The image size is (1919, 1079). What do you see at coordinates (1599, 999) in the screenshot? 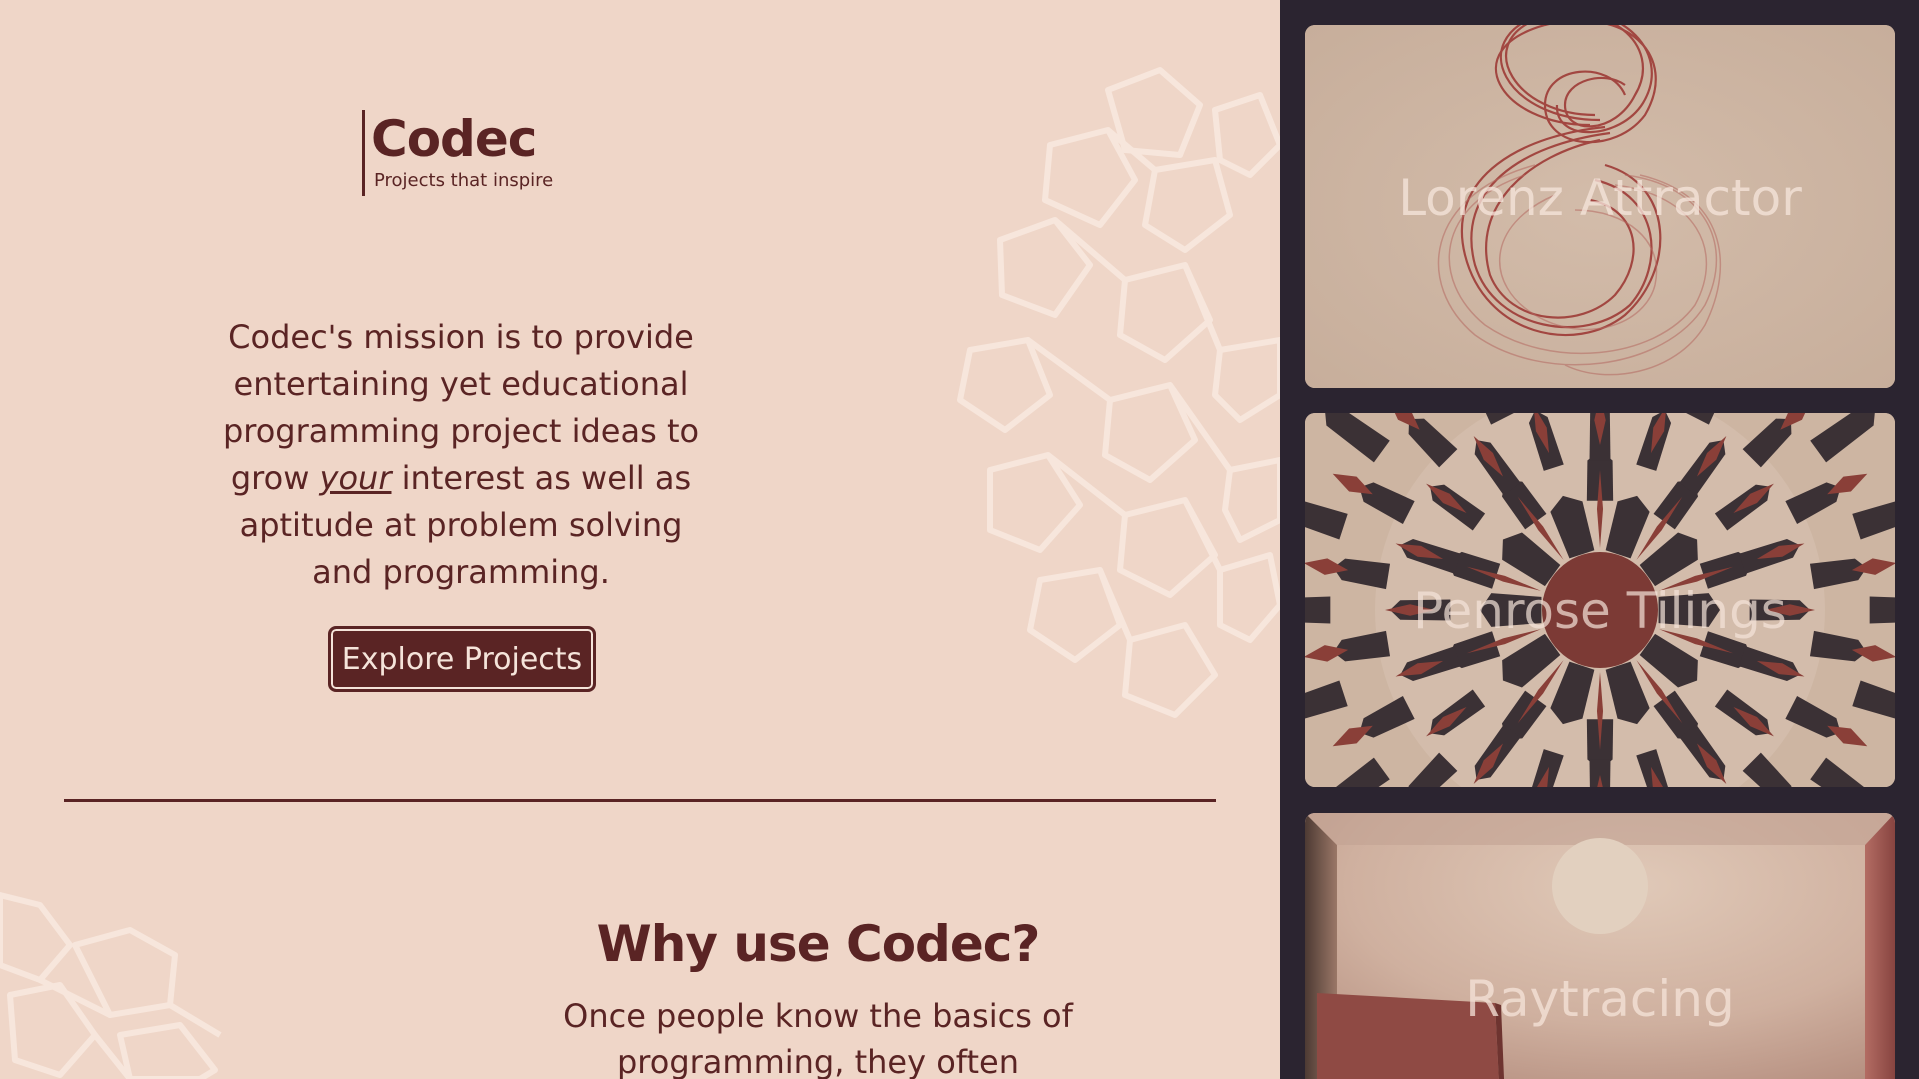
I see `project-card-title: Raytracing` at bounding box center [1599, 999].